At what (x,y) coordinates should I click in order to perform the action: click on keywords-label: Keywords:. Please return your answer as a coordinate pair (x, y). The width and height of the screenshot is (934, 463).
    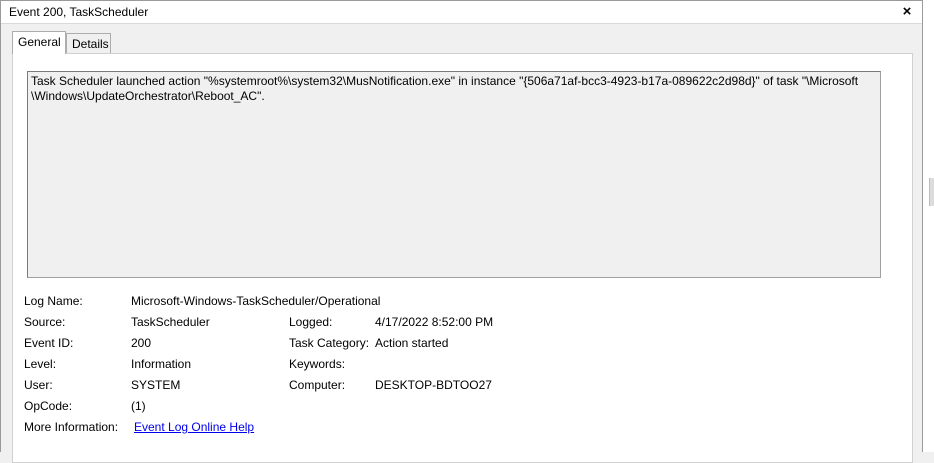
    Looking at the image, I should click on (317, 364).